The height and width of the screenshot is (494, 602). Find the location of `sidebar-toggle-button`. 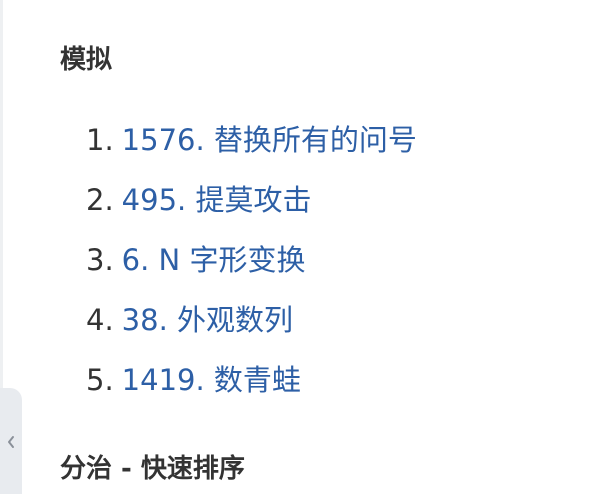

sidebar-toggle-button is located at coordinates (11, 441).